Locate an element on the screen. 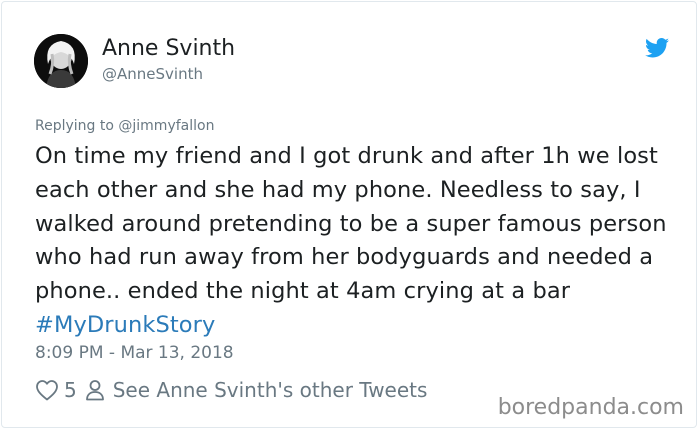 This screenshot has height=431, width=700. author-handle: @AnneSvinth is located at coordinates (152, 74).